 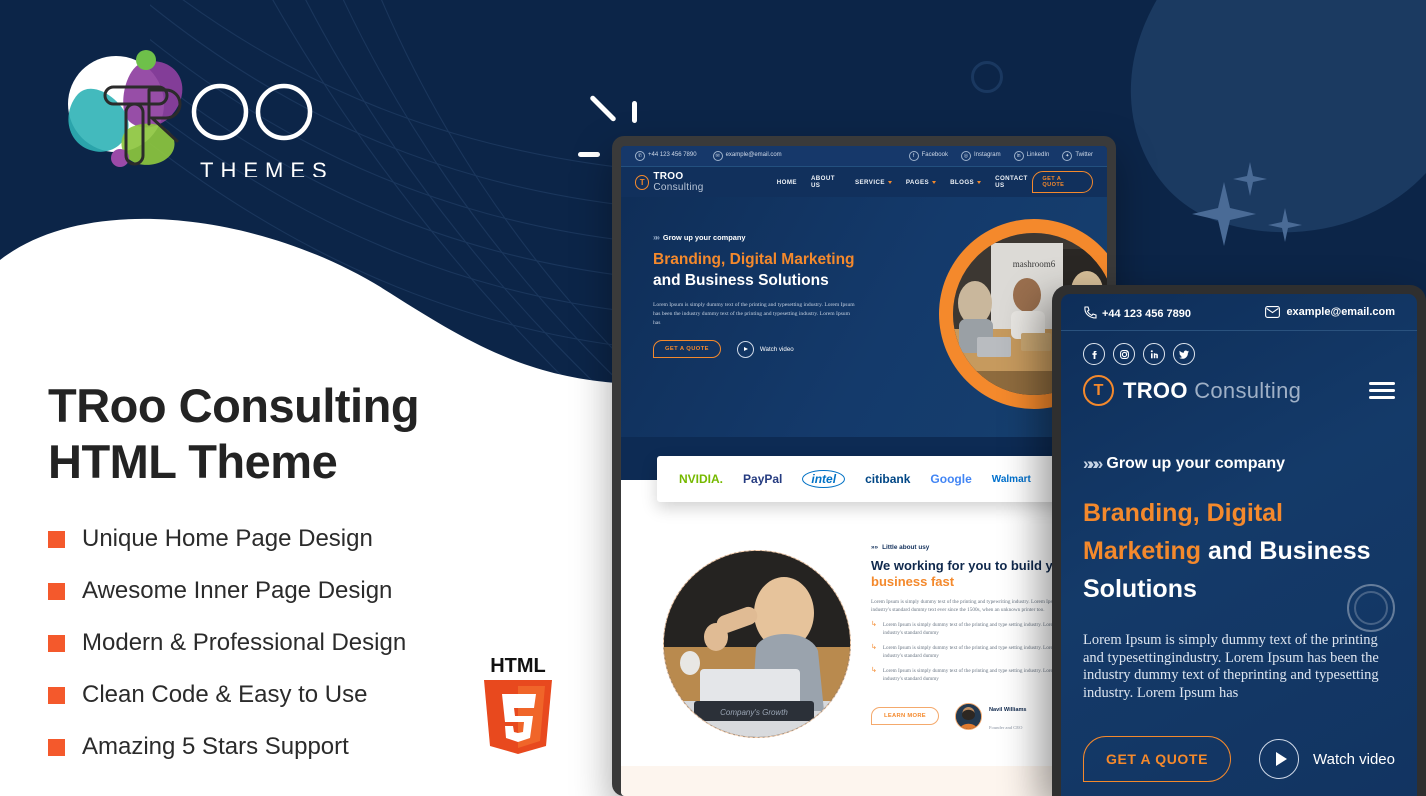 What do you see at coordinates (966, 182) in the screenshot?
I see `nav-item-blogs: BLOGS` at bounding box center [966, 182].